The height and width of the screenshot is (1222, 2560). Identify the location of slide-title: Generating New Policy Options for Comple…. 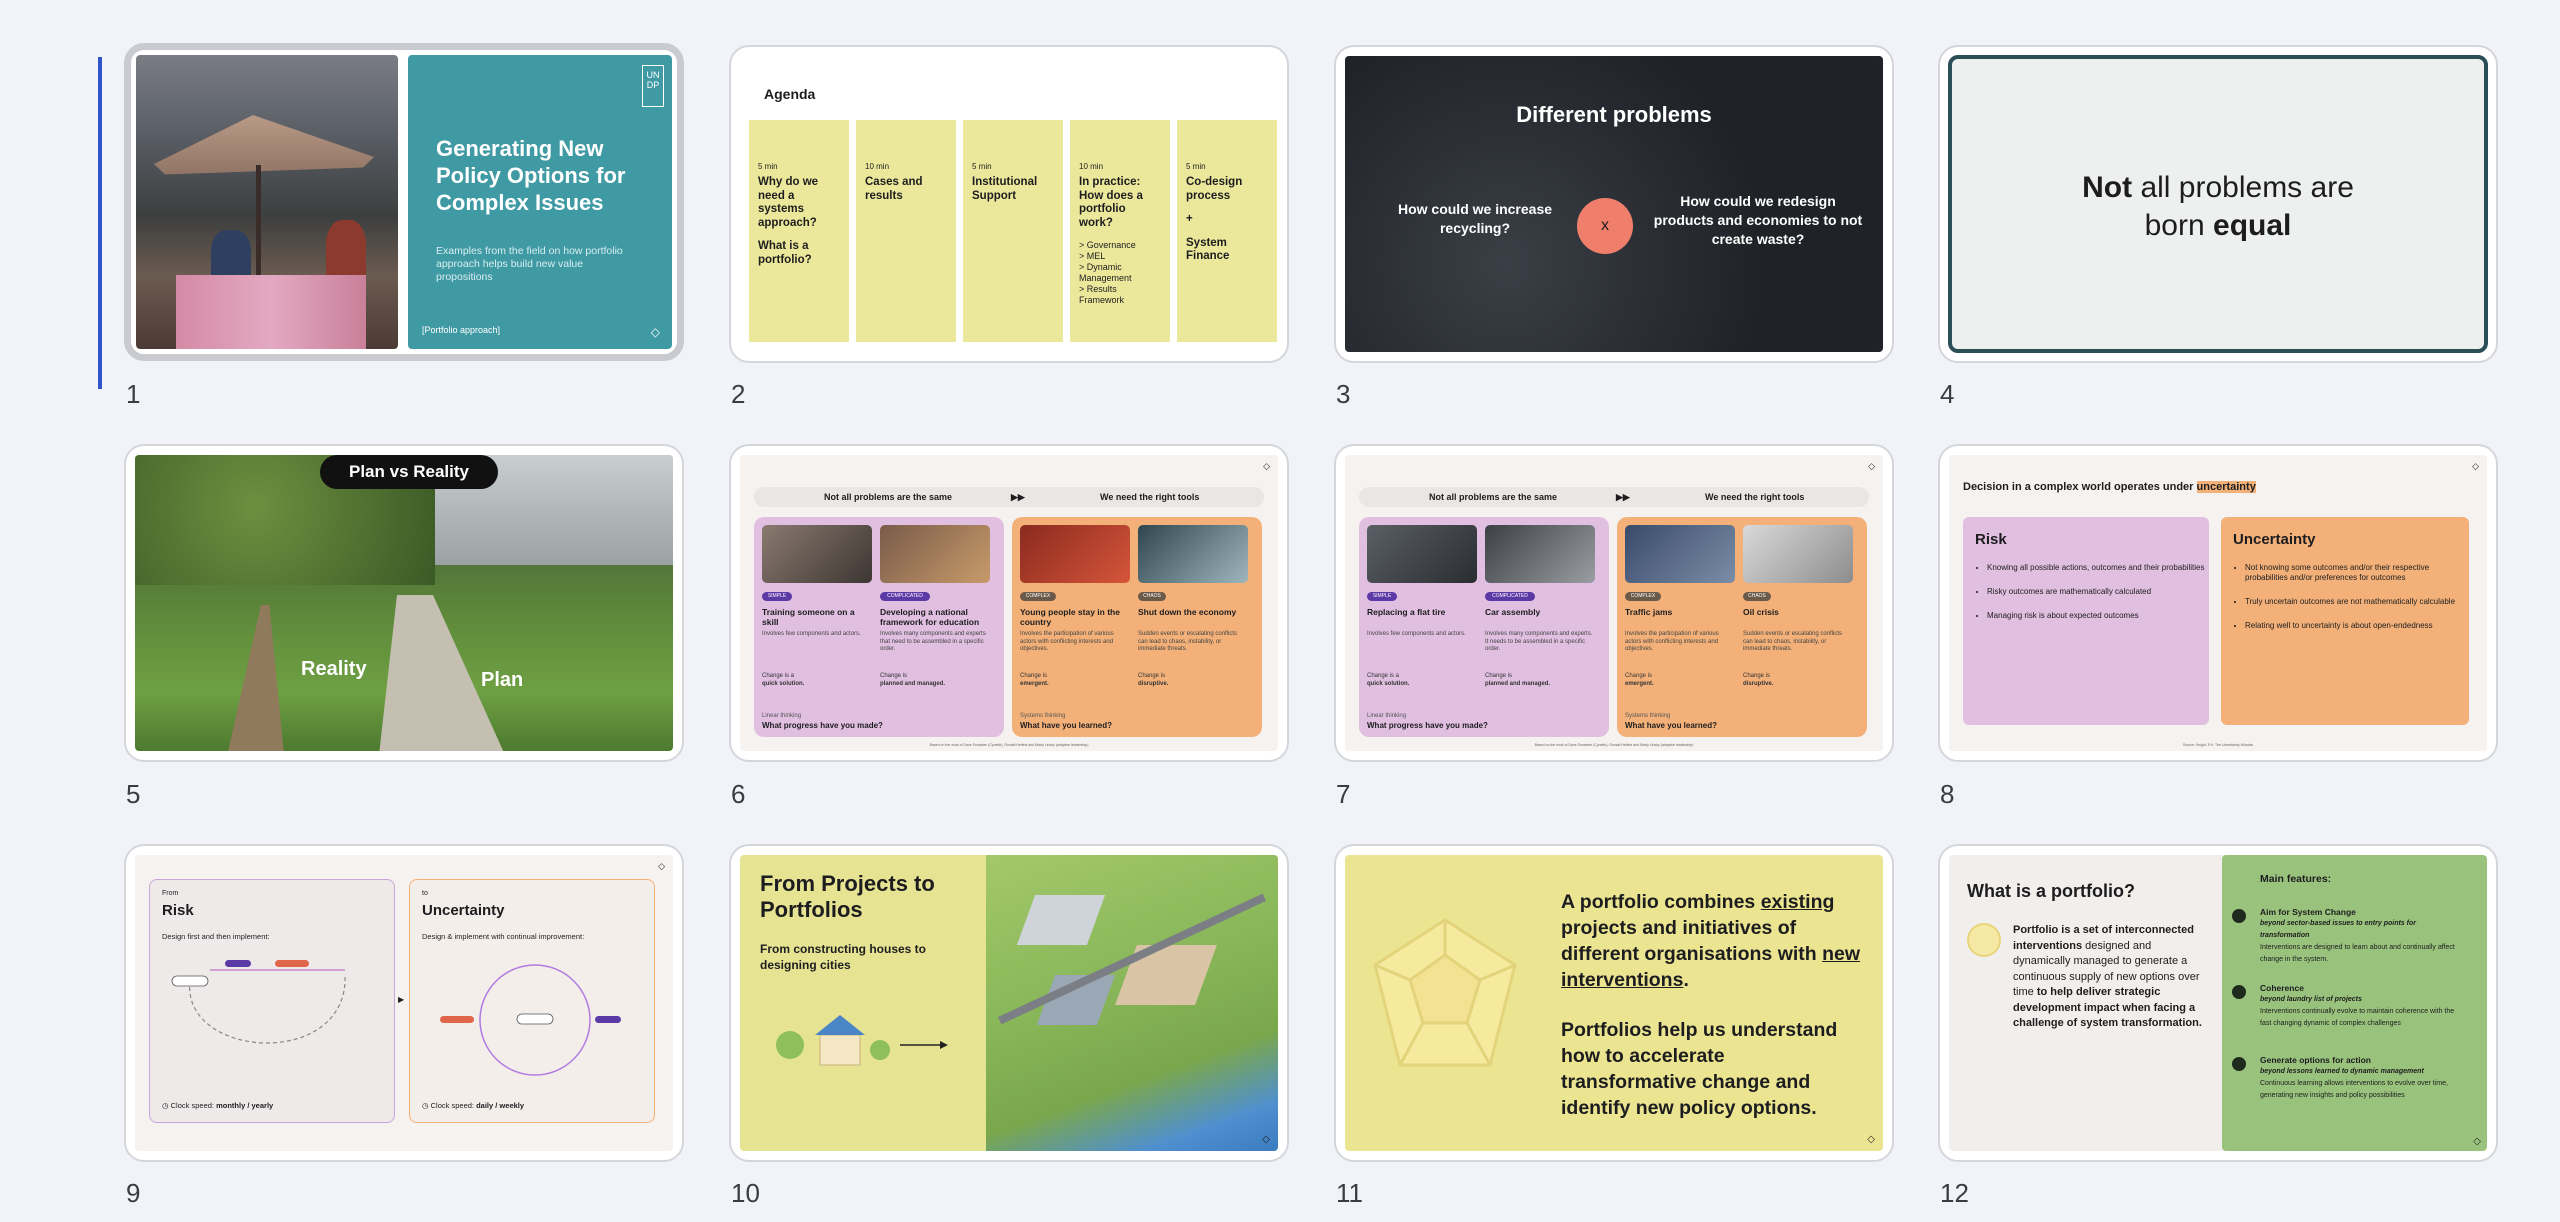
(531, 175).